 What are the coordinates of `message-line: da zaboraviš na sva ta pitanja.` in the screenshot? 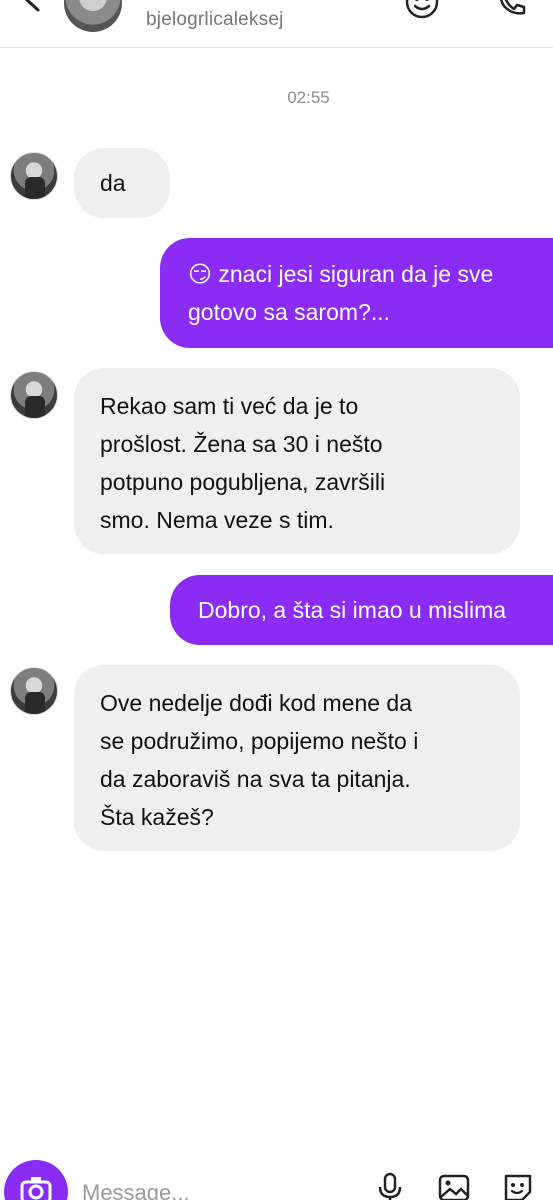 It's located at (255, 779).